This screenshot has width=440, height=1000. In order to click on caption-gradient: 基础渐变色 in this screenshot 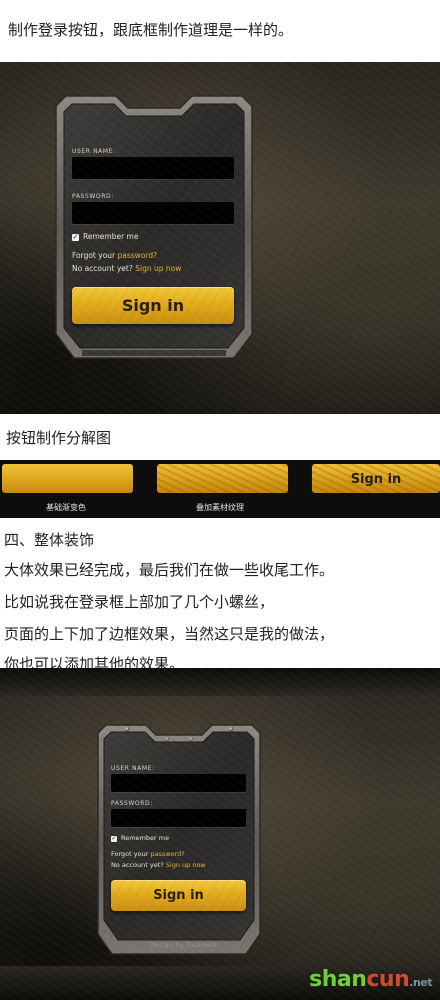, I will do `click(66, 507)`.